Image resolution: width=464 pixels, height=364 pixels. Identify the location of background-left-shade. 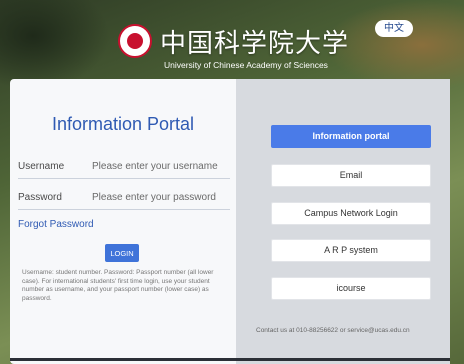
(55, 45).